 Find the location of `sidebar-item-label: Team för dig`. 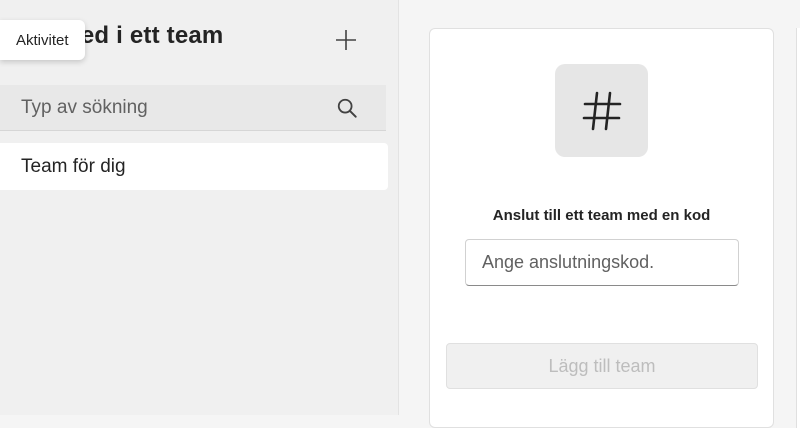

sidebar-item-label: Team för dig is located at coordinates (73, 166).